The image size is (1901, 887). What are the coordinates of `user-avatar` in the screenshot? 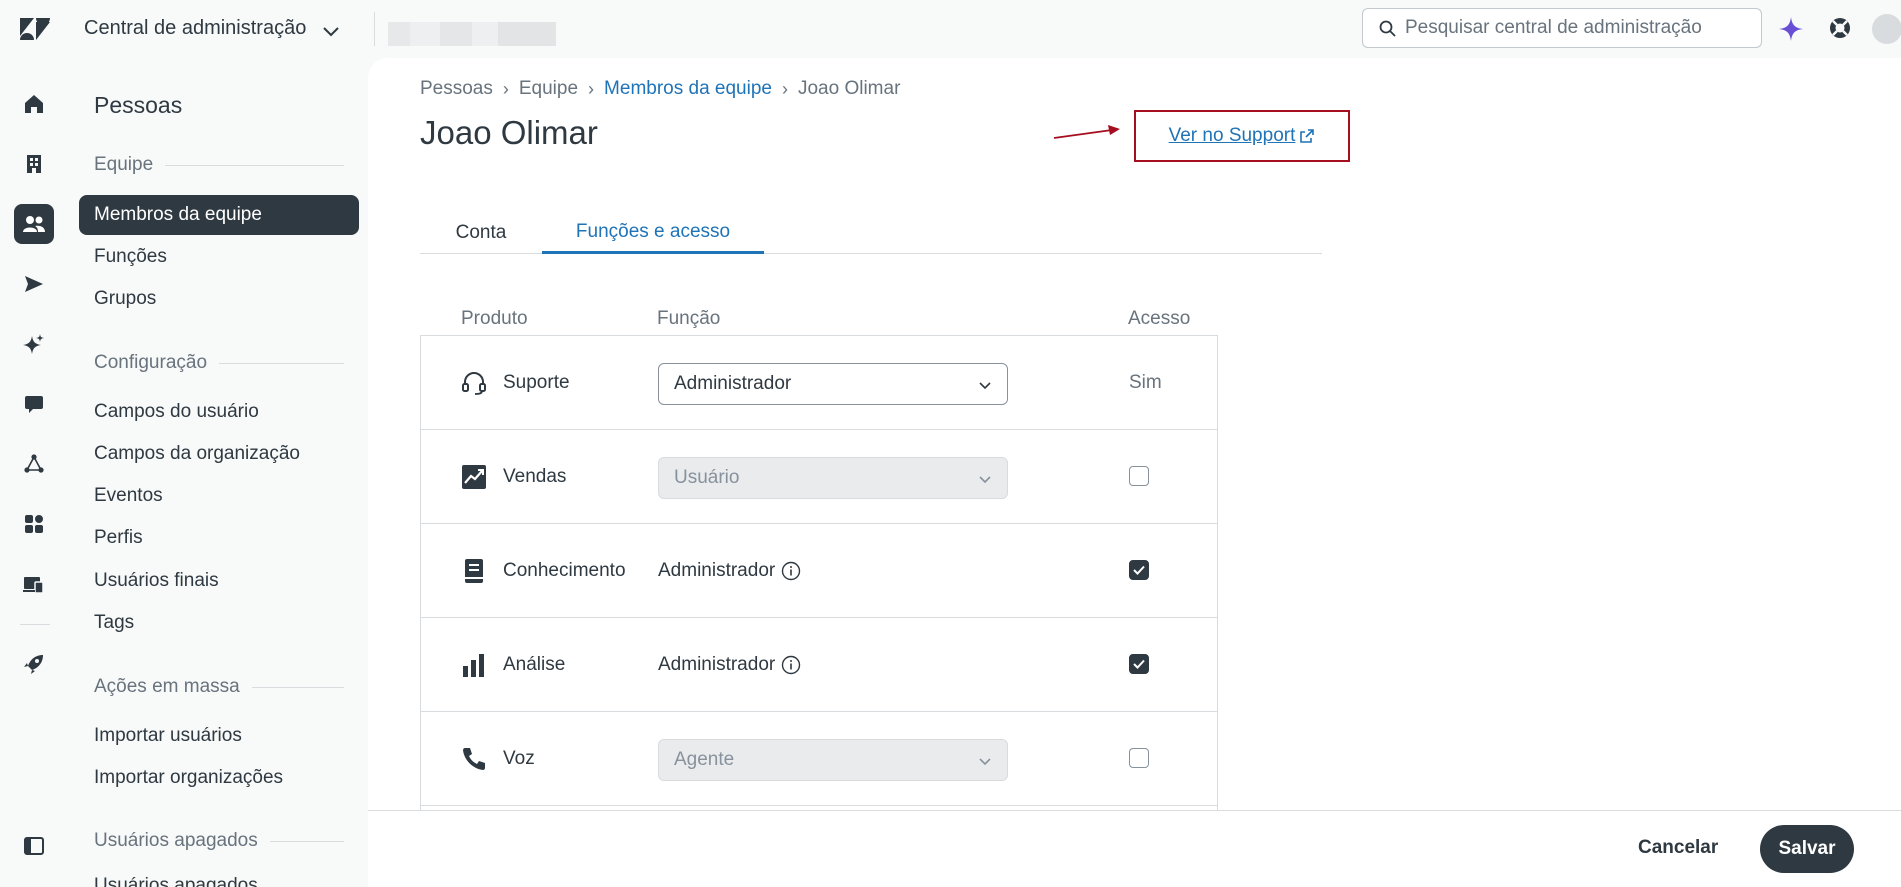 It's located at (1886, 29).